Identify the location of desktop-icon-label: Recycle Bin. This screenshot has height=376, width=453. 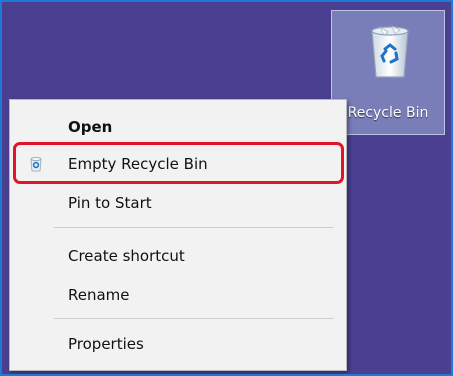
(388, 113).